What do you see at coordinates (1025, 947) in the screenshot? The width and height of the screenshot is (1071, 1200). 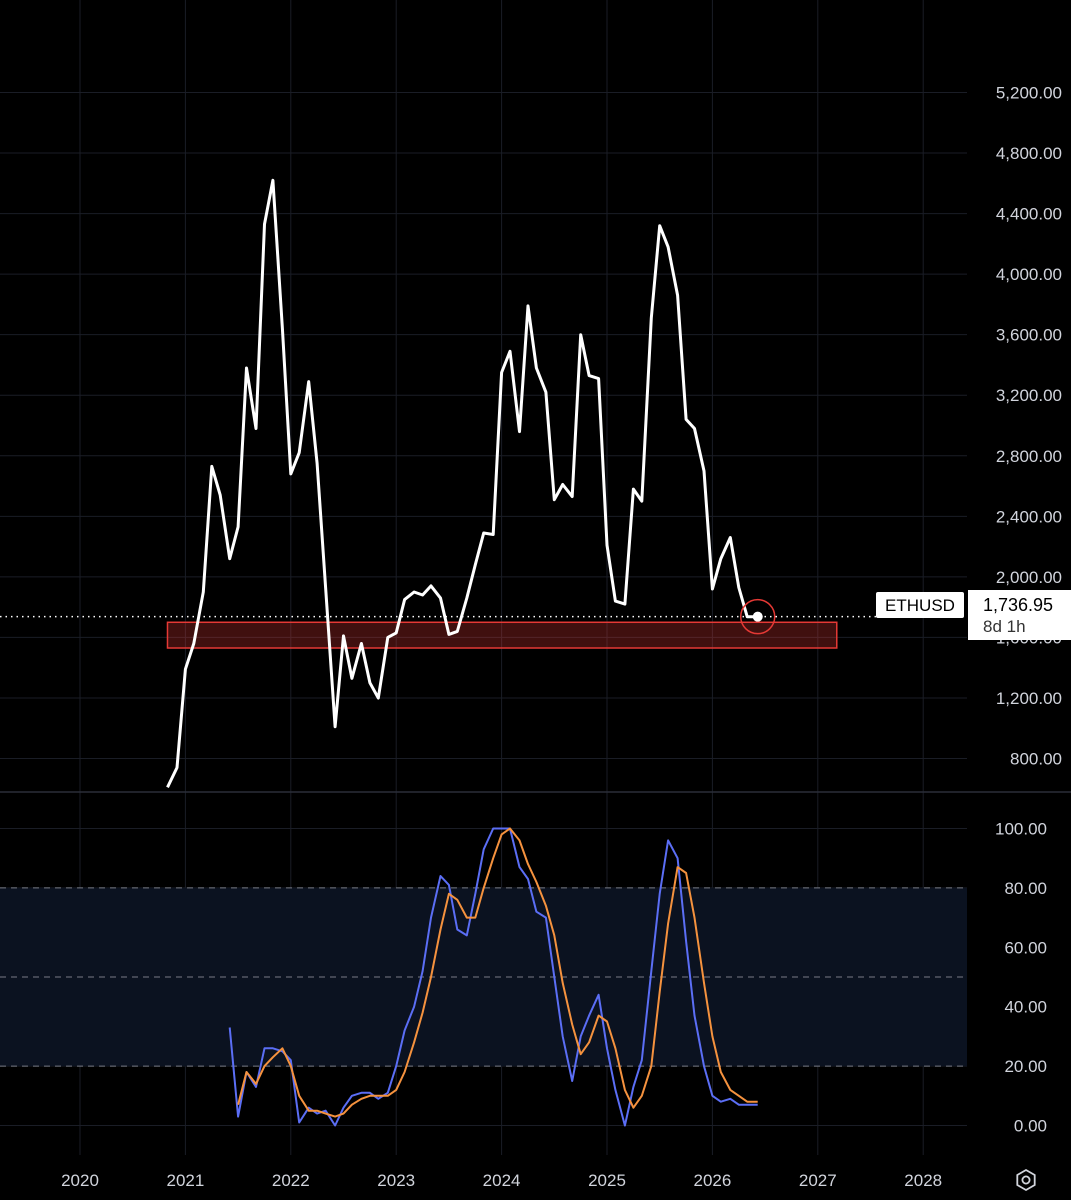 I see `rsi-tick-label: 60.00` at bounding box center [1025, 947].